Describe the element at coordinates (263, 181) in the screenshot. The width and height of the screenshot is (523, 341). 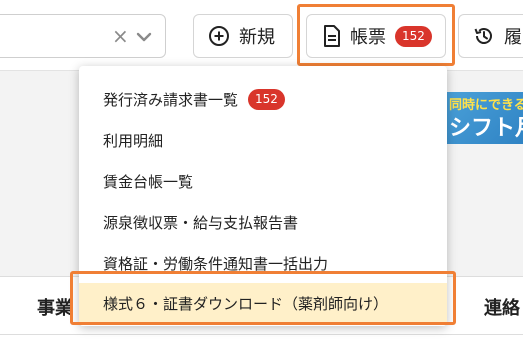
I see `menu-item-wage-ledger: 賃金台帳一覧` at that location.